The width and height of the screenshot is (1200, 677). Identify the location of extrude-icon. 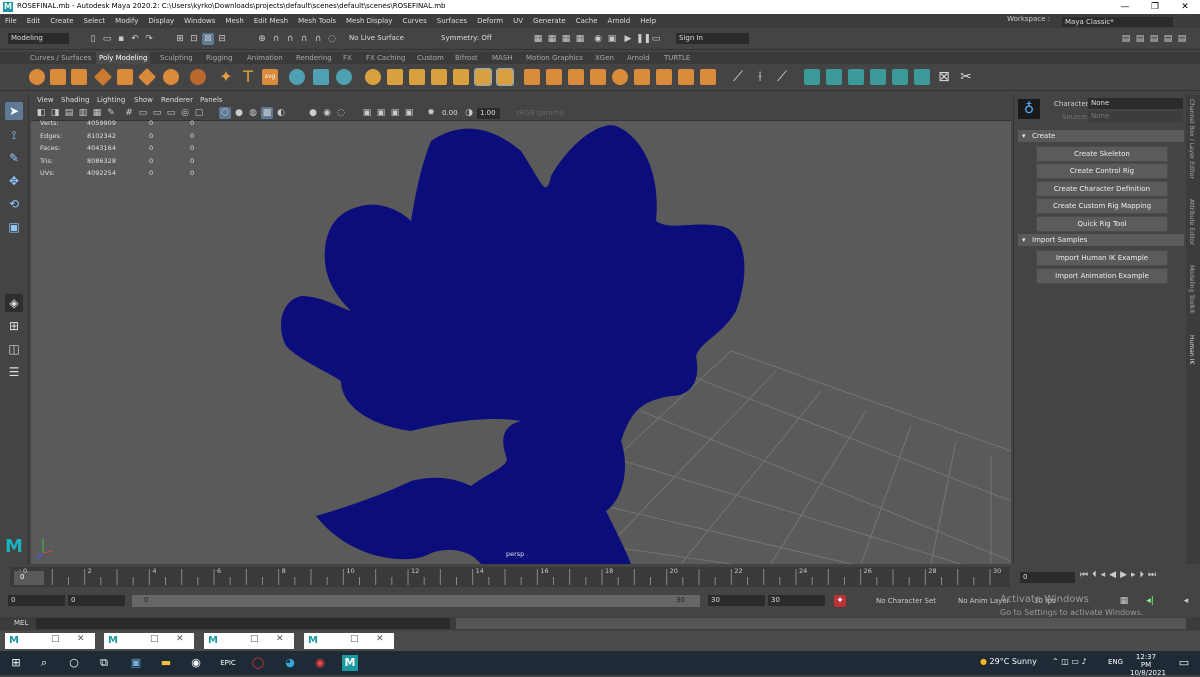
(417, 77).